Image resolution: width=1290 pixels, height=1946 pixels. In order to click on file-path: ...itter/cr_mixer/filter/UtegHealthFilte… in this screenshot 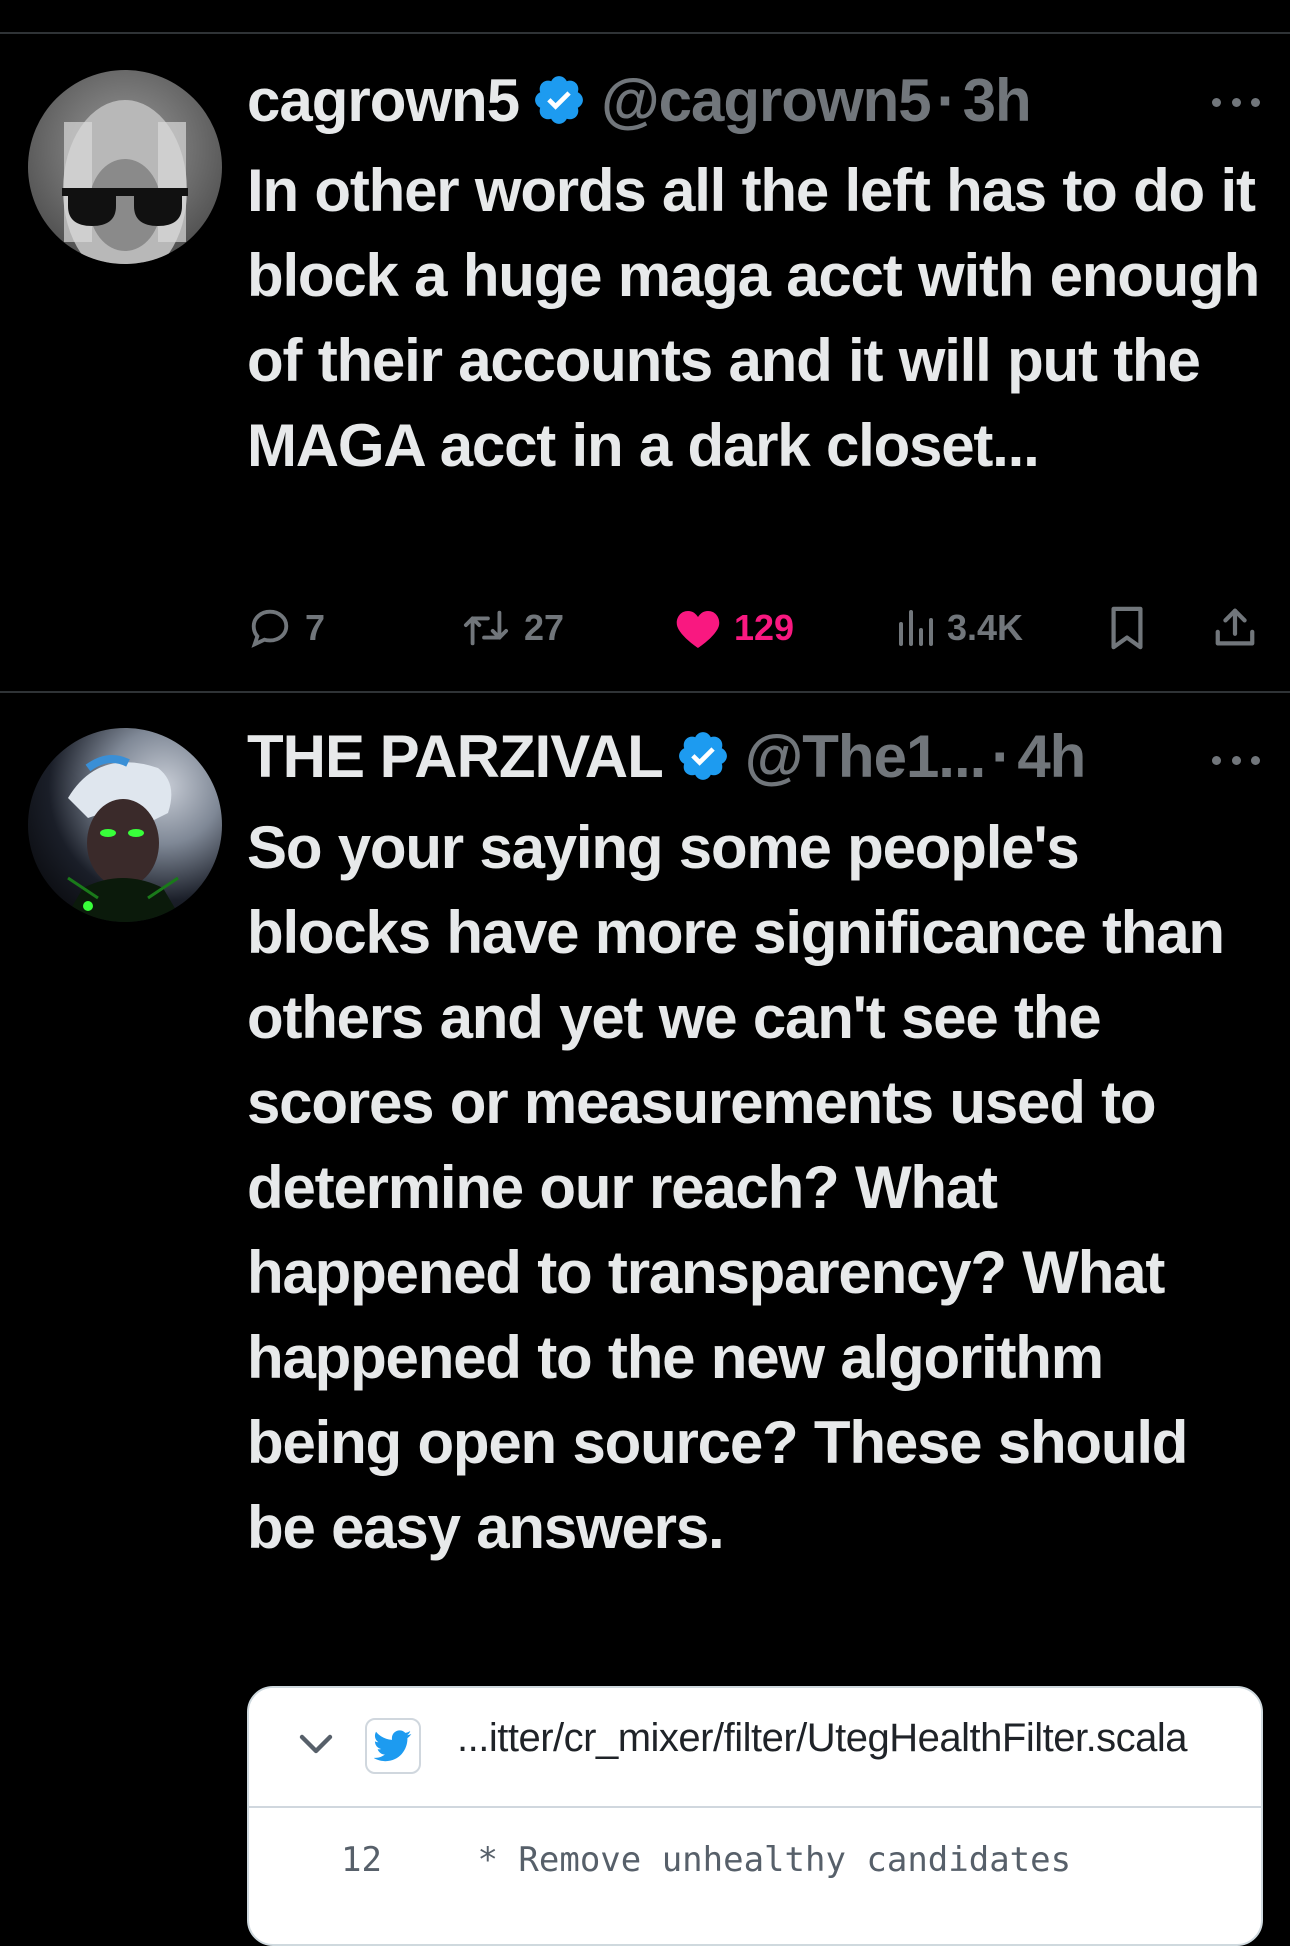, I will do `click(822, 1738)`.